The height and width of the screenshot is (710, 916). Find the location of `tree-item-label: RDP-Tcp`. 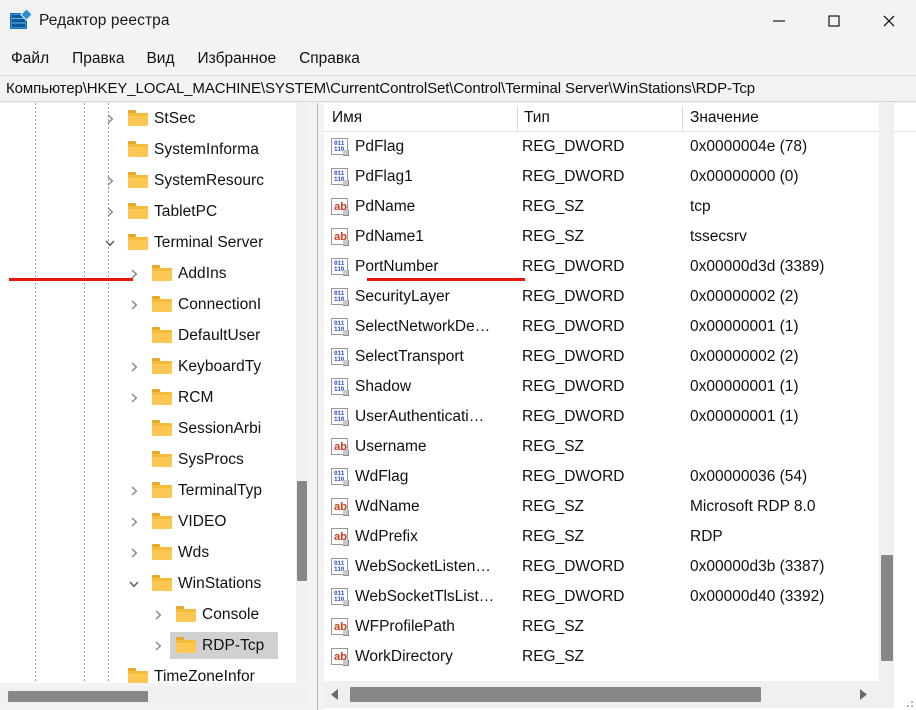

tree-item-label: RDP-Tcp is located at coordinates (233, 645).